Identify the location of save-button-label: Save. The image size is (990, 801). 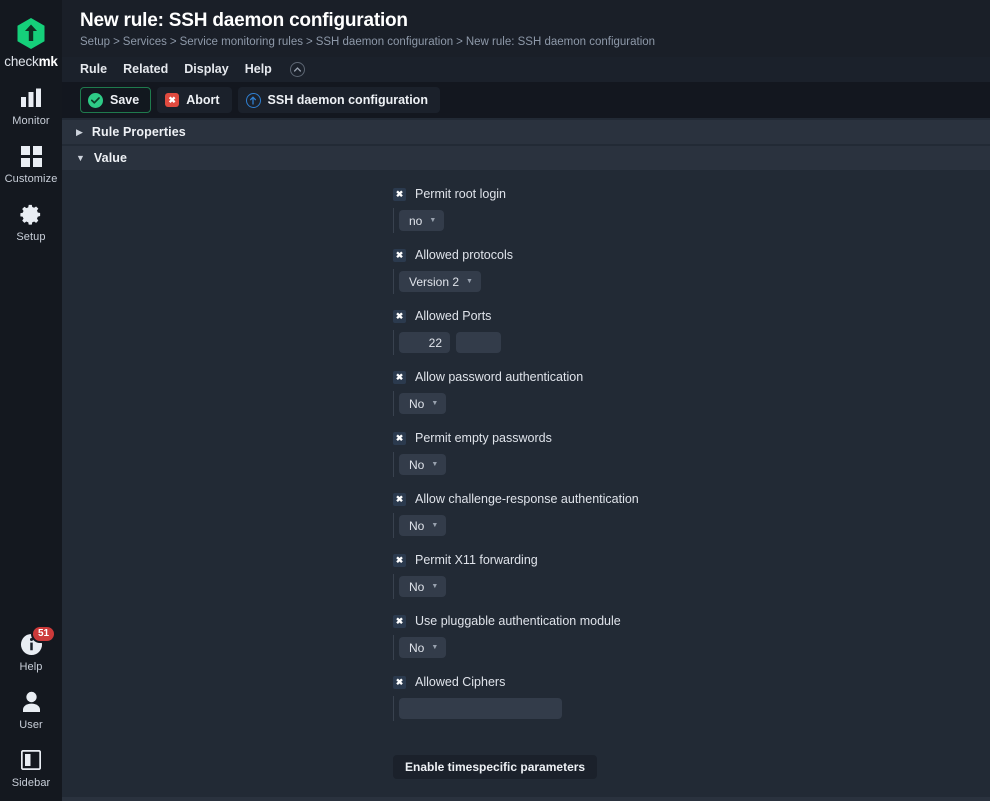
(125, 100).